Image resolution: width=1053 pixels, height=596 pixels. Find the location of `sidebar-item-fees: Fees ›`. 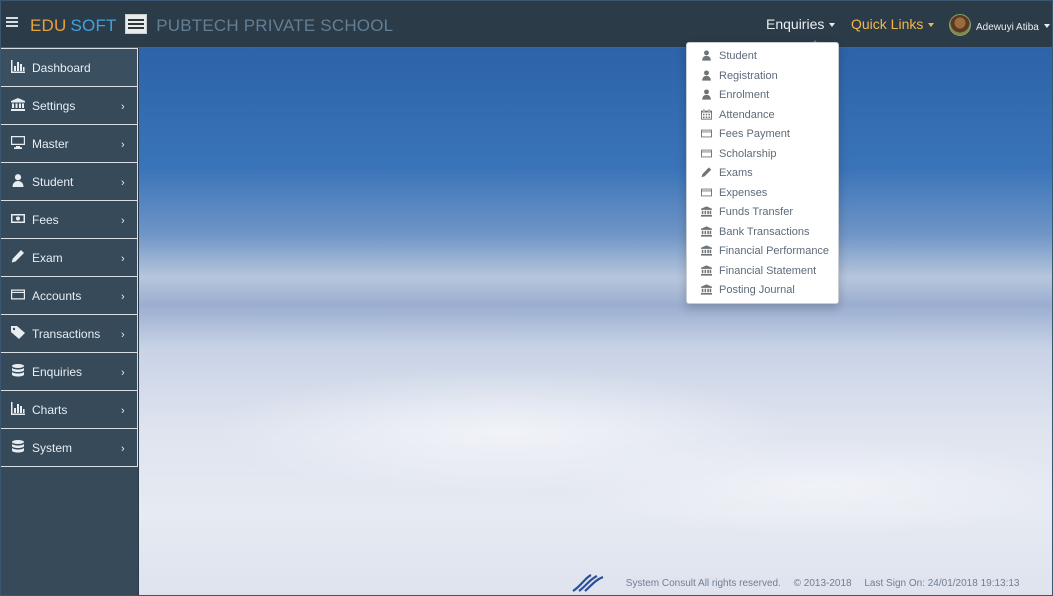

sidebar-item-fees: Fees › is located at coordinates (69, 220).